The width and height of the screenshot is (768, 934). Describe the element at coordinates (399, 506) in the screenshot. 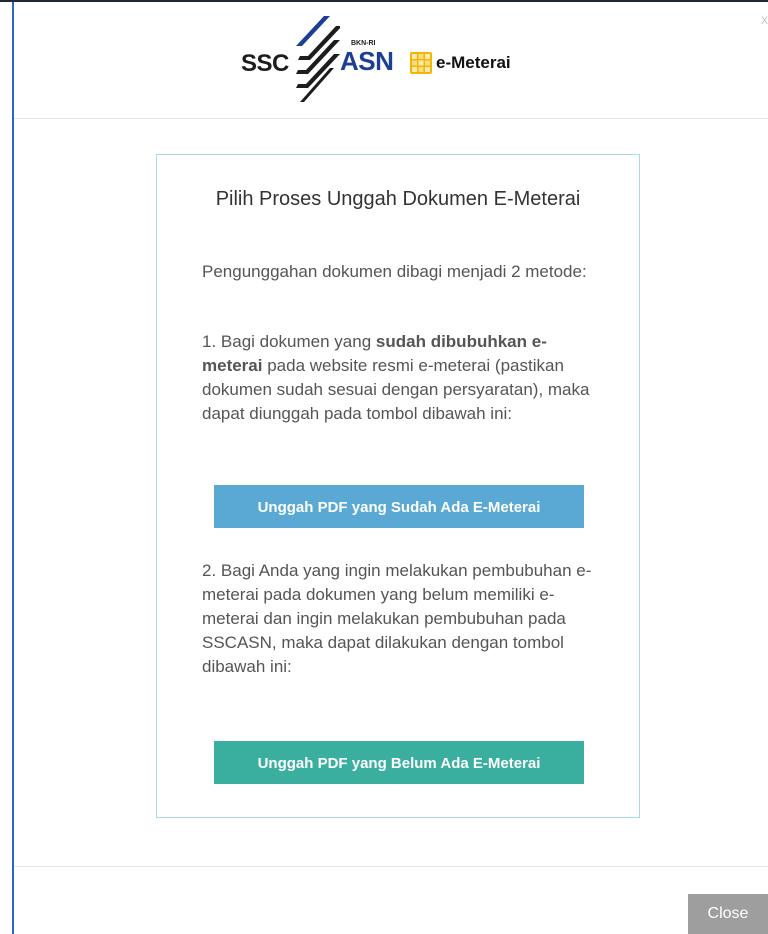

I see `upload-existing-emeterai-button: Unggah PDF yang Sudah Ada E-Meterai` at that location.